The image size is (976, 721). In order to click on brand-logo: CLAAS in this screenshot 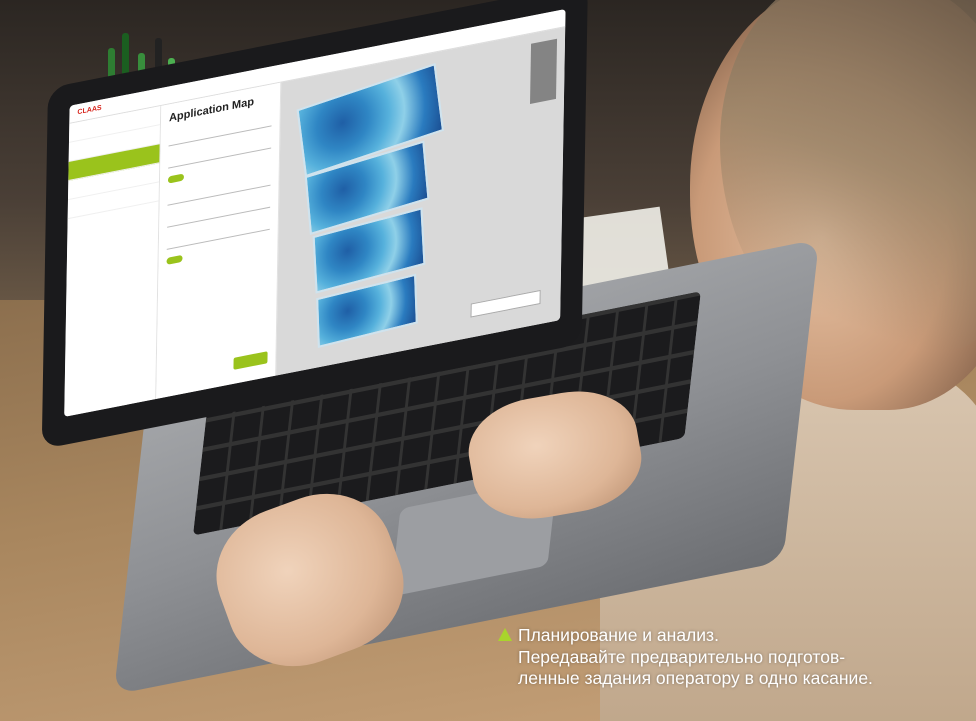, I will do `click(89, 110)`.